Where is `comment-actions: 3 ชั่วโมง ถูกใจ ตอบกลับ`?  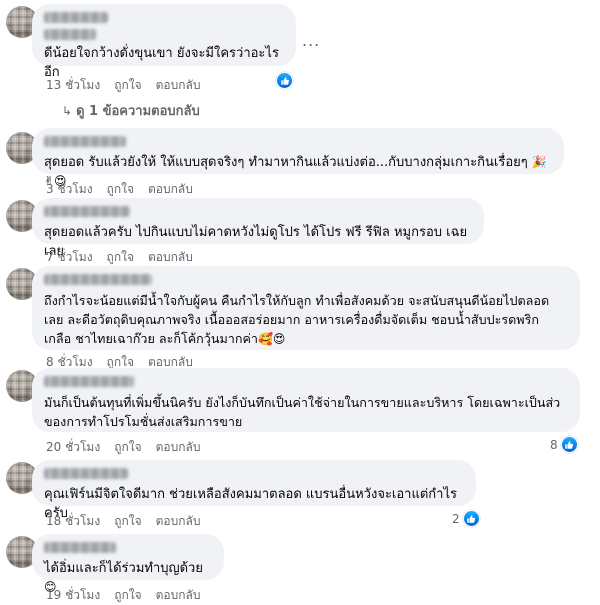
comment-actions: 3 ชั่วโมง ถูกใจ ตอบกลับ is located at coordinates (119, 189).